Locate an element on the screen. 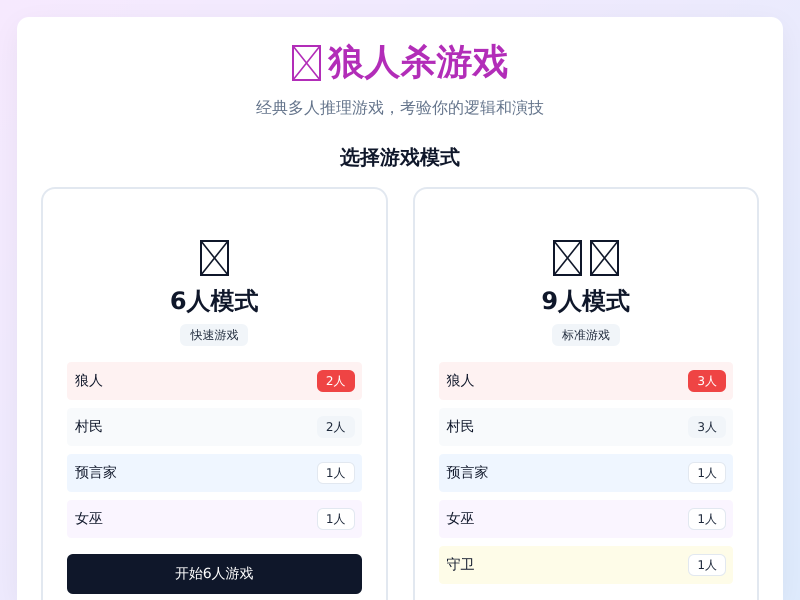 The height and width of the screenshot is (600, 800). page-title: 狼人杀游戏 is located at coordinates (418, 63).